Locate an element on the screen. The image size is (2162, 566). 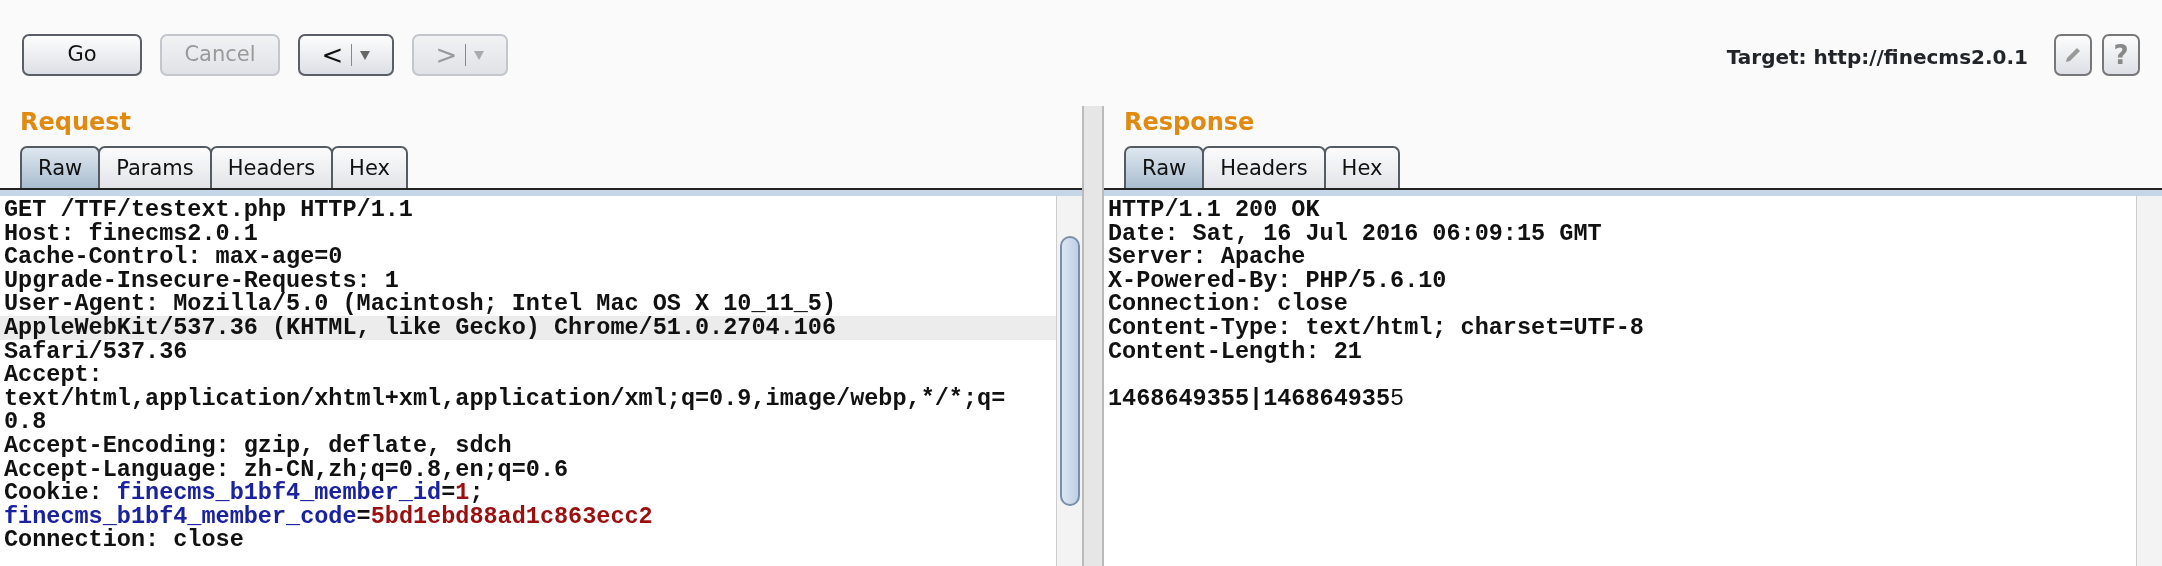
code-line: Upgrade-Insecure-Requests: 1 is located at coordinates (201, 280).